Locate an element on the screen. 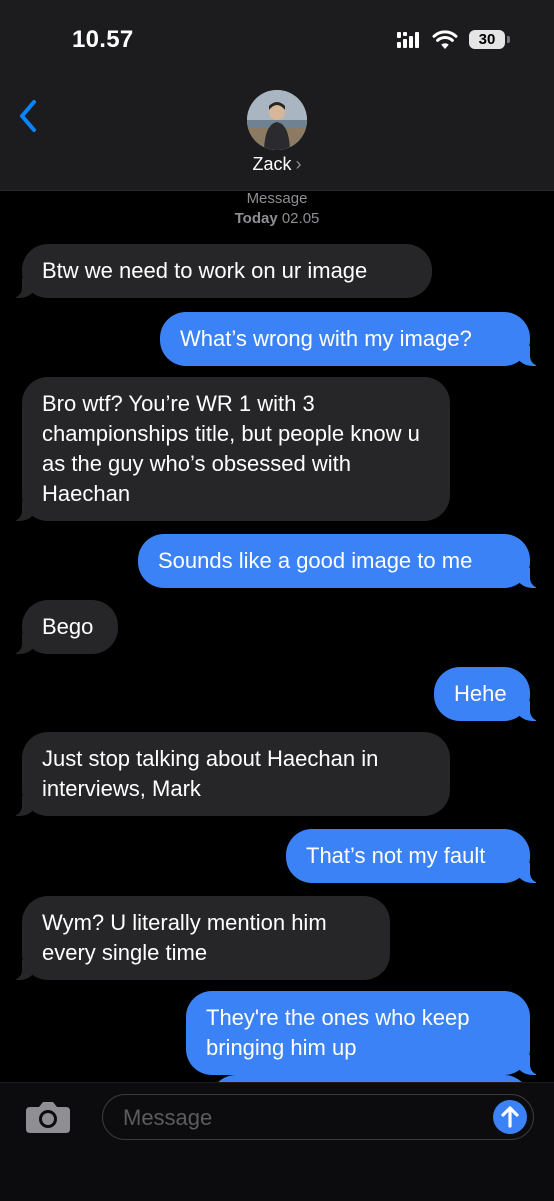  contact-name-link: Zack › is located at coordinates (277, 164).